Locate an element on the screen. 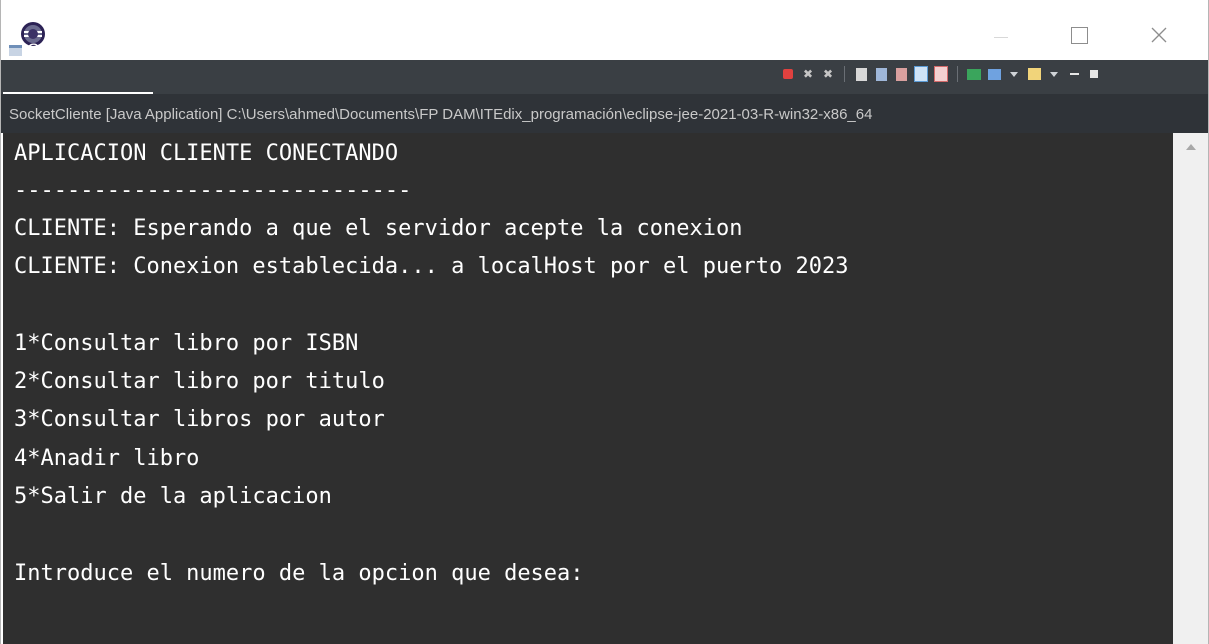  view-minimize-button is located at coordinates (1074, 74).